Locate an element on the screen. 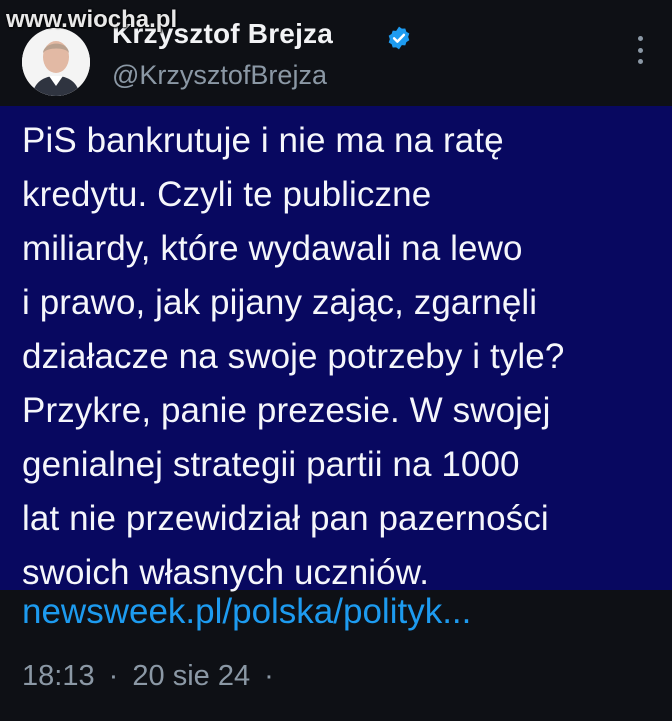 This screenshot has width=672, height=721. more-options-icon is located at coordinates (640, 50).